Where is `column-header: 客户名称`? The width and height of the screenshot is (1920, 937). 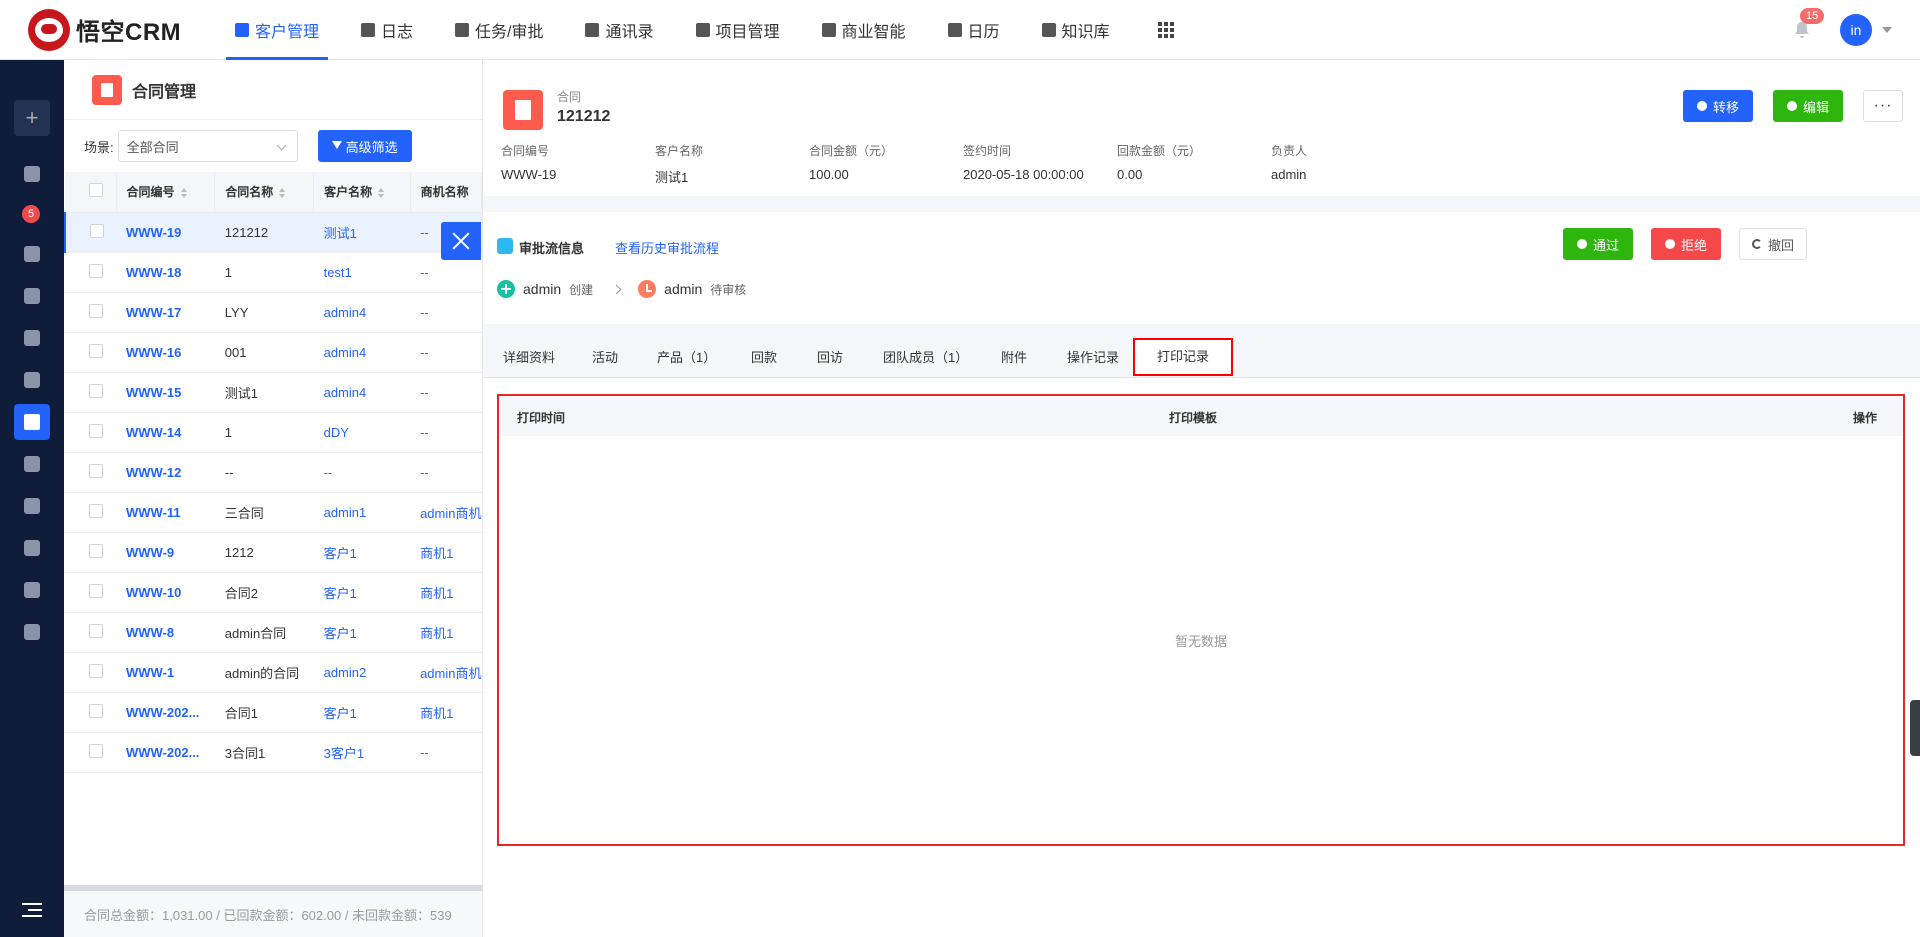 column-header: 客户名称 is located at coordinates (362, 192).